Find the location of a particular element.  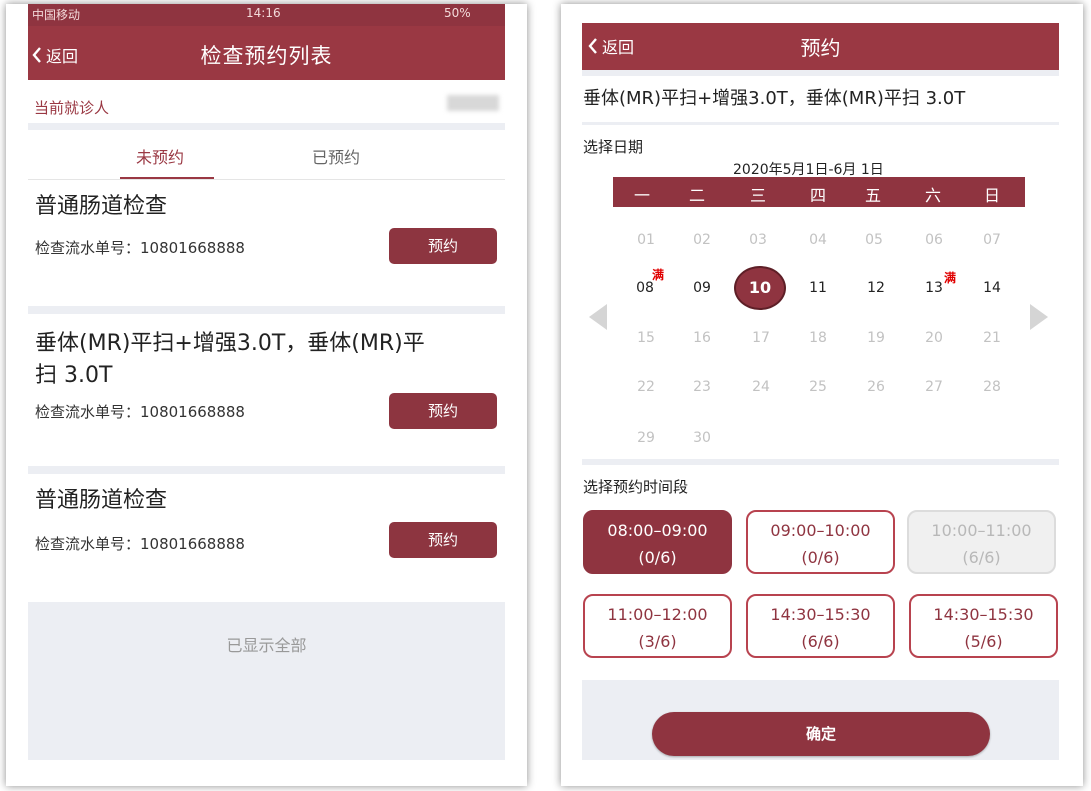

time-slot: 11:00–12:00 (3/6) is located at coordinates (657, 626).